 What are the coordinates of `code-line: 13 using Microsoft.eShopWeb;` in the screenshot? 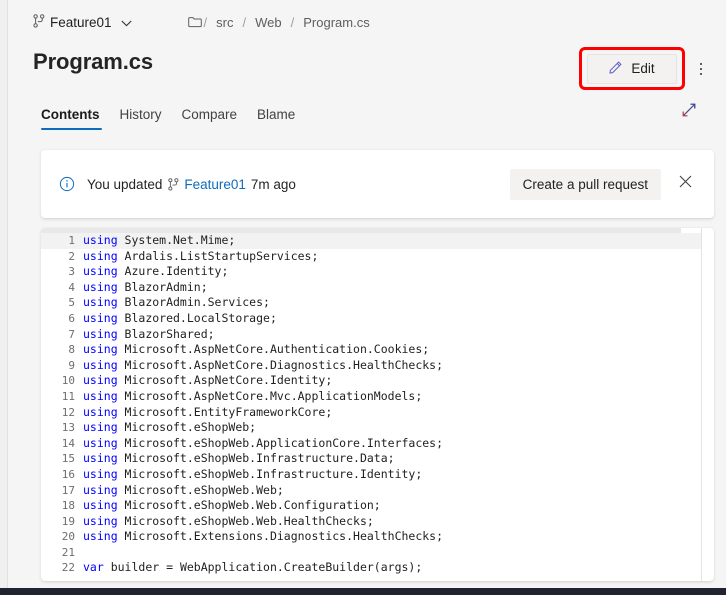 It's located at (371, 428).